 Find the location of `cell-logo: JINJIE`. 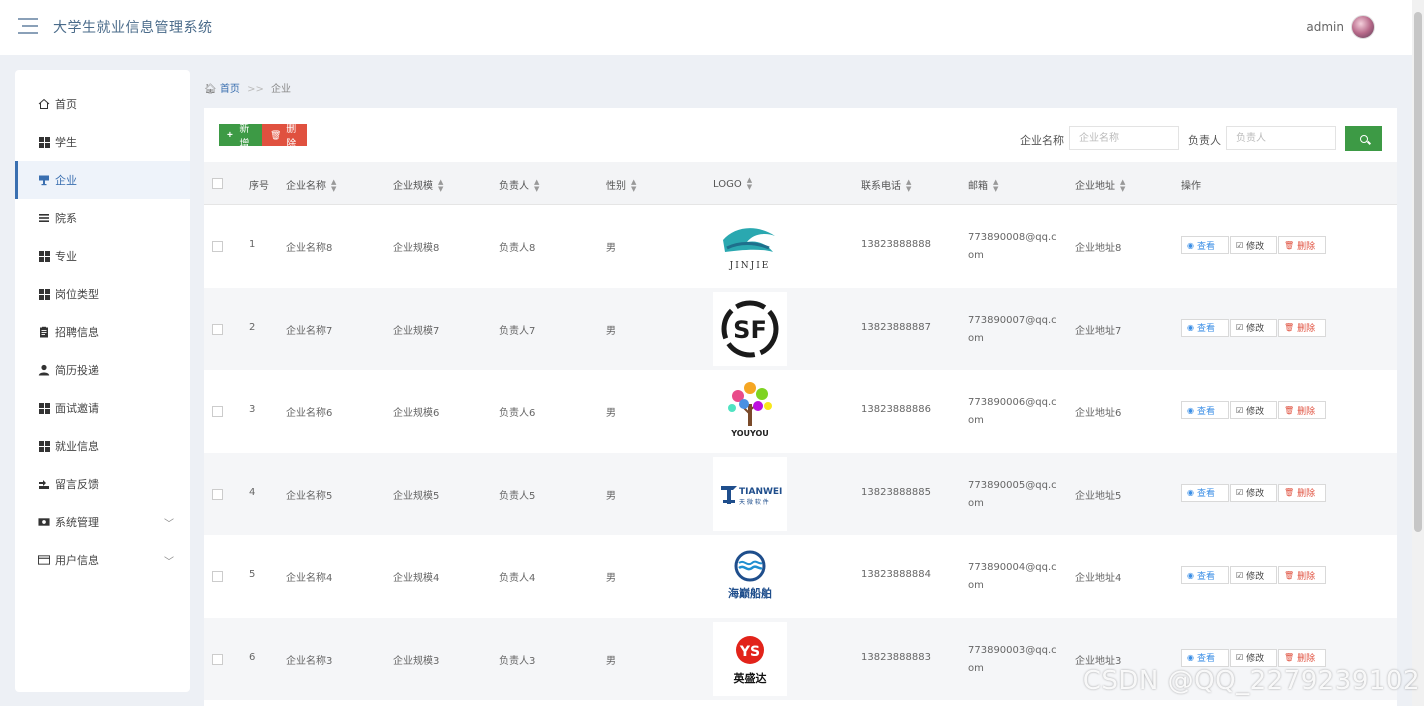

cell-logo: JINJIE is located at coordinates (750, 246).